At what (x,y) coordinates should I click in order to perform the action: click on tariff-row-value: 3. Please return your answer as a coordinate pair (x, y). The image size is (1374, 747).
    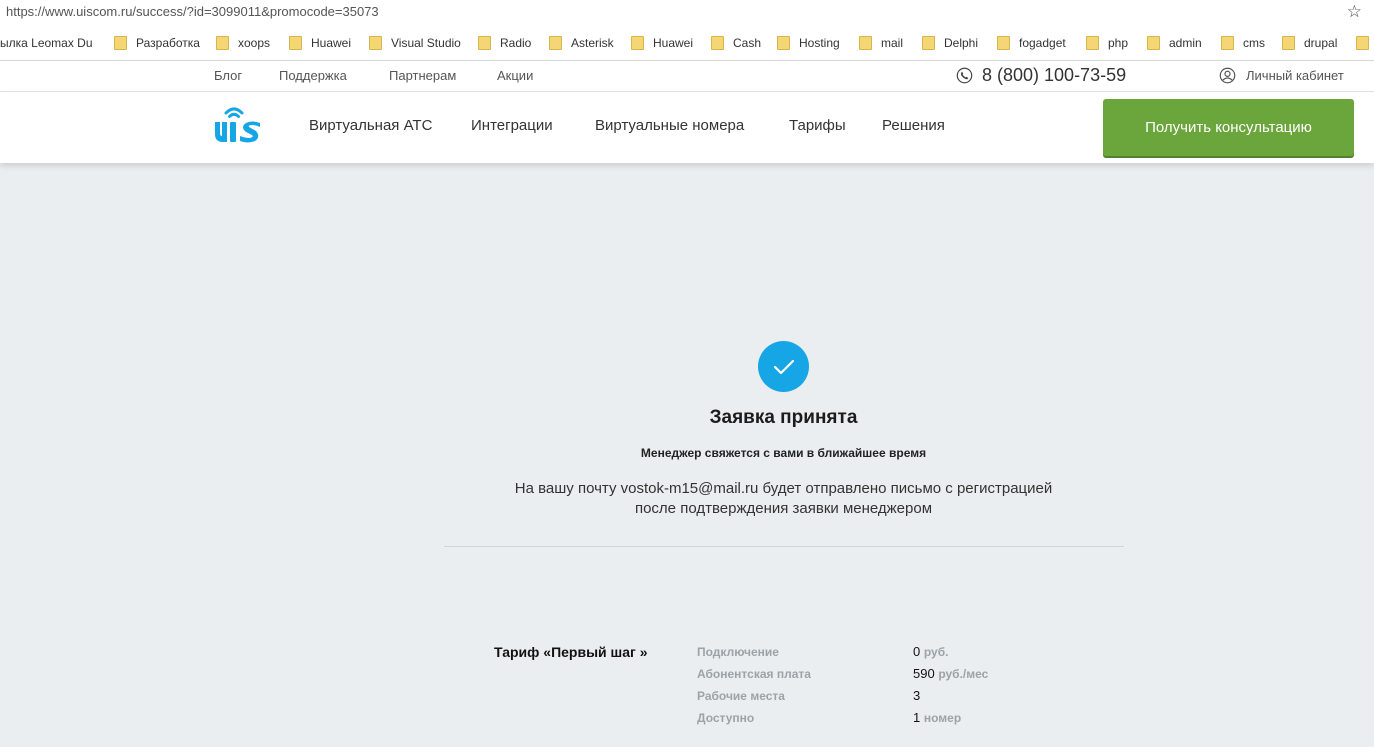
    Looking at the image, I should click on (917, 695).